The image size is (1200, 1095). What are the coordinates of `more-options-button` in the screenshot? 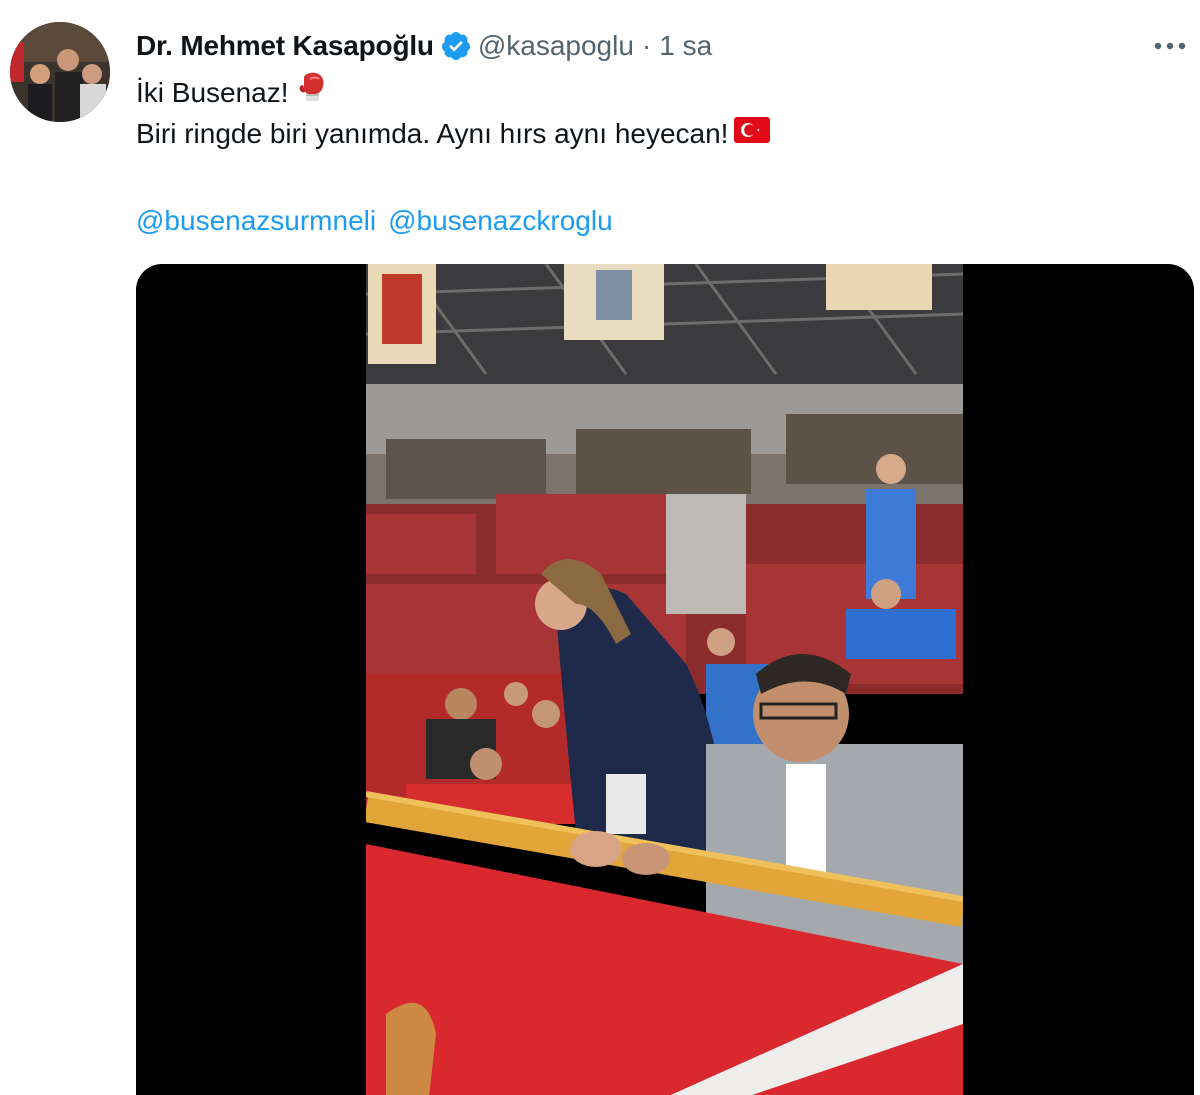 It's located at (1170, 46).